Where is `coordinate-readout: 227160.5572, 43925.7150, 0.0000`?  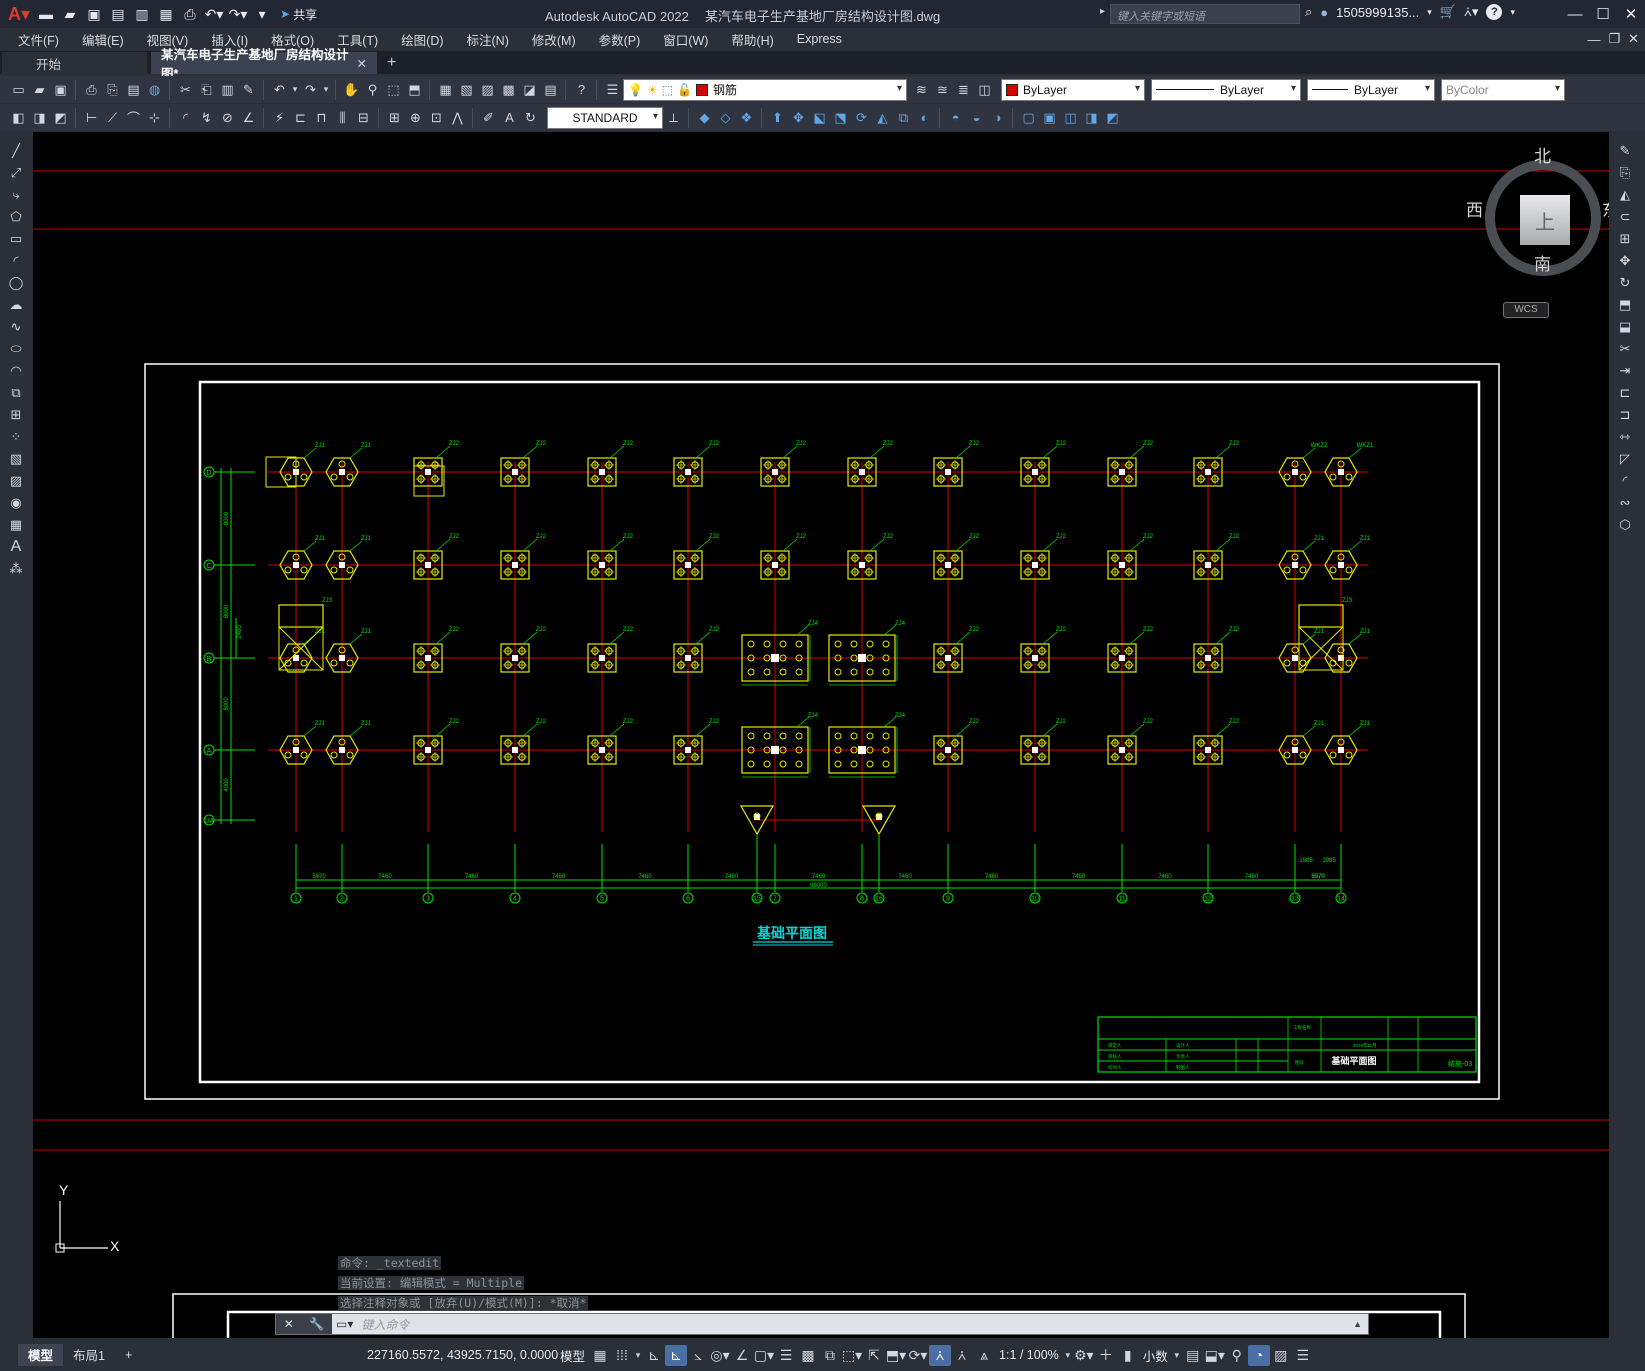
coordinate-readout: 227160.5572, 43925.7150, 0.0000 is located at coordinates (462, 1355).